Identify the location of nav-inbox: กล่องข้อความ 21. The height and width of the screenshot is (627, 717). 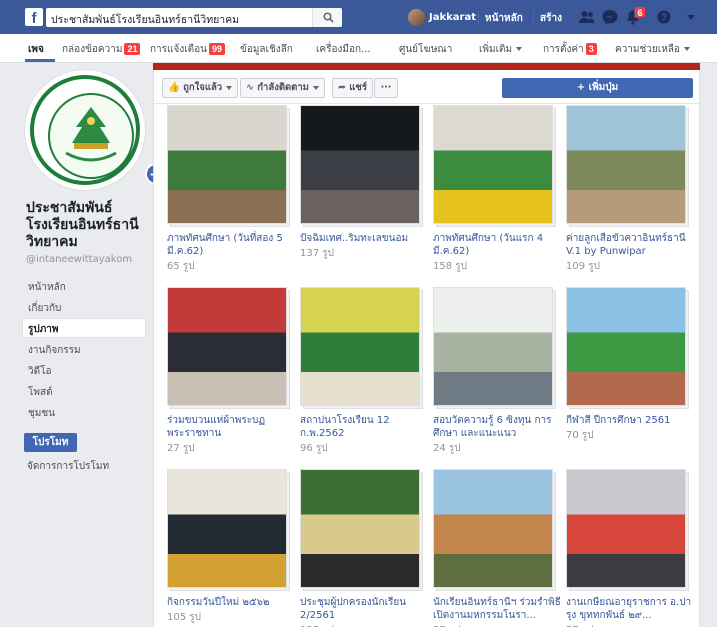
(101, 49).